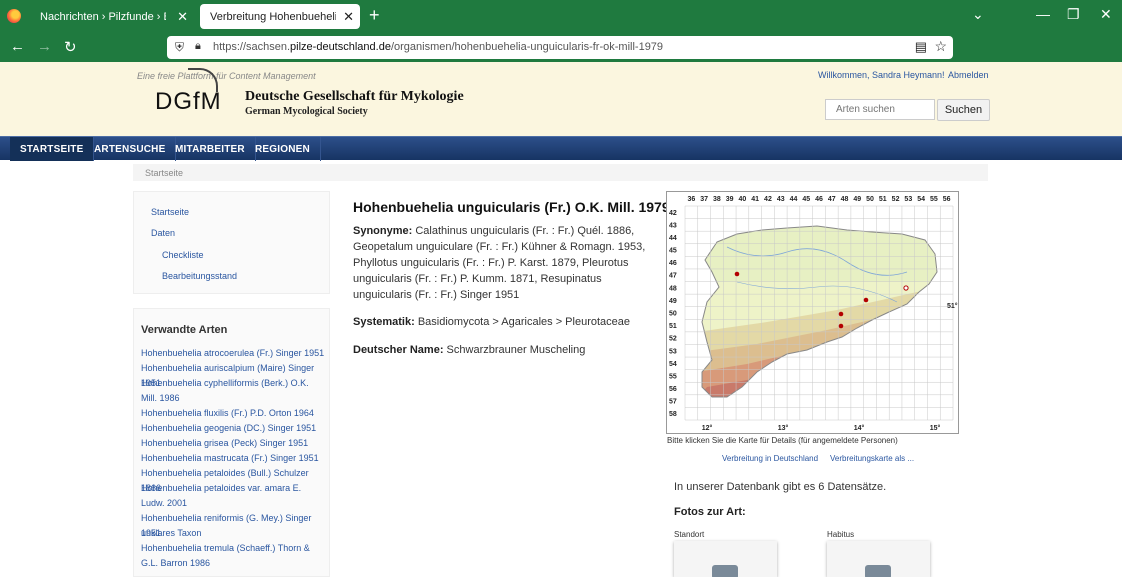 This screenshot has height=577, width=1122. I want to click on nav-mitarbeiter: MITARBEITER, so click(210, 149).